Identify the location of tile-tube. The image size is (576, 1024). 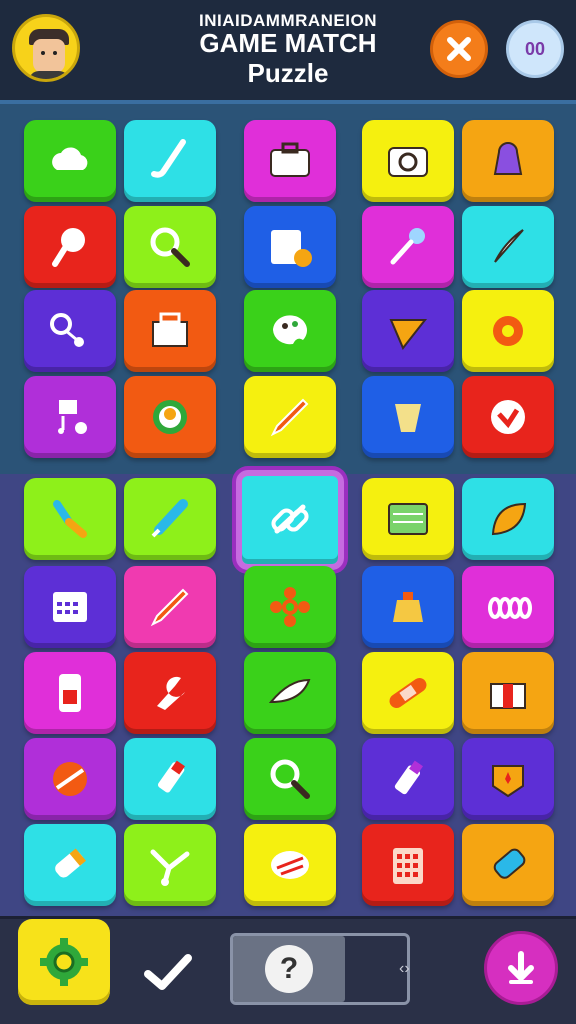
(170, 779).